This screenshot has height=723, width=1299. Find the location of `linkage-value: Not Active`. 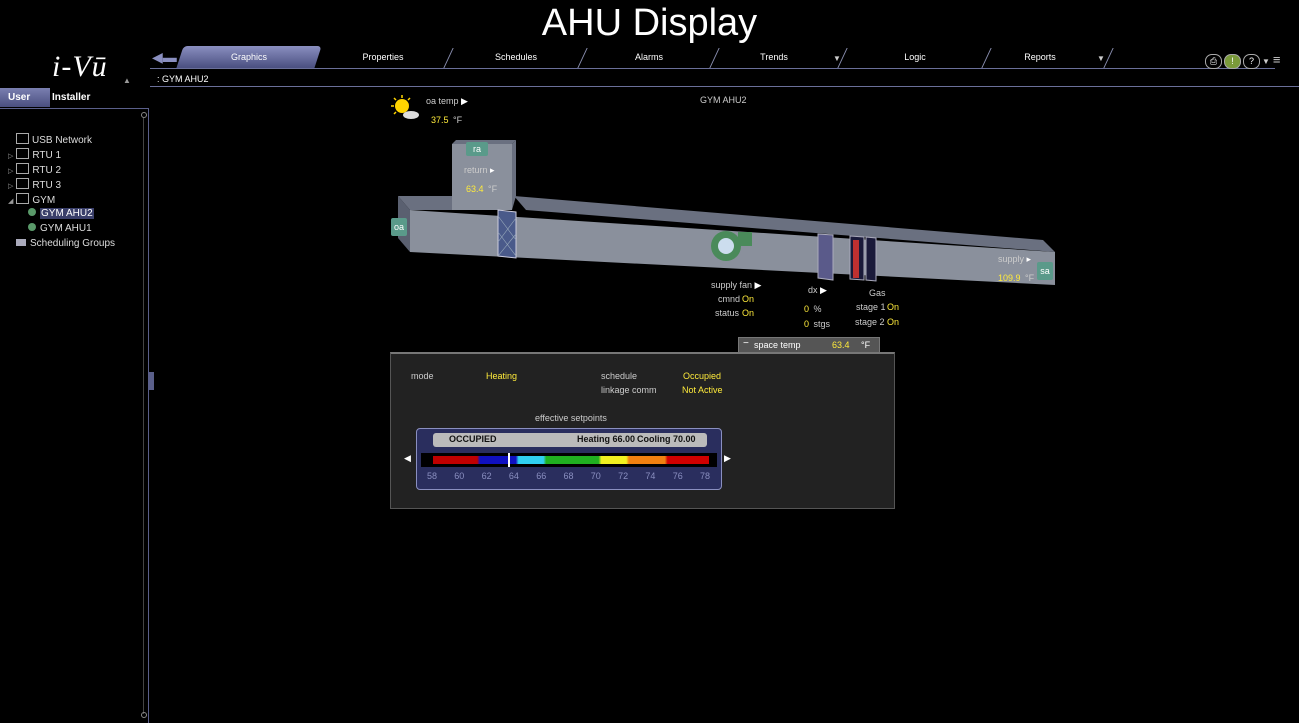

linkage-value: Not Active is located at coordinates (702, 390).